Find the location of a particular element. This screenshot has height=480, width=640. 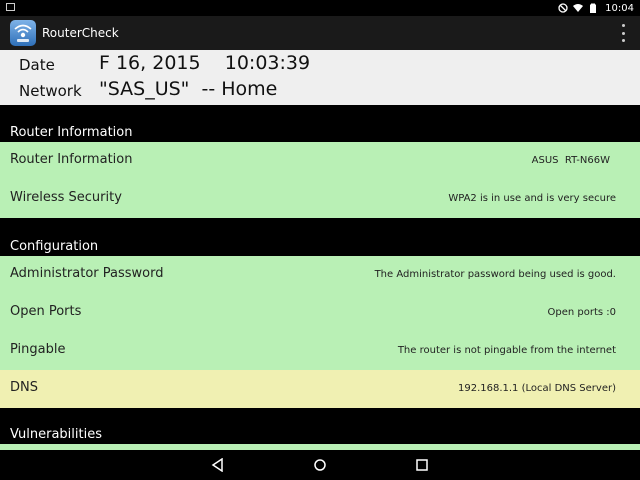

screenshot-icon is located at coordinates (10, 7).